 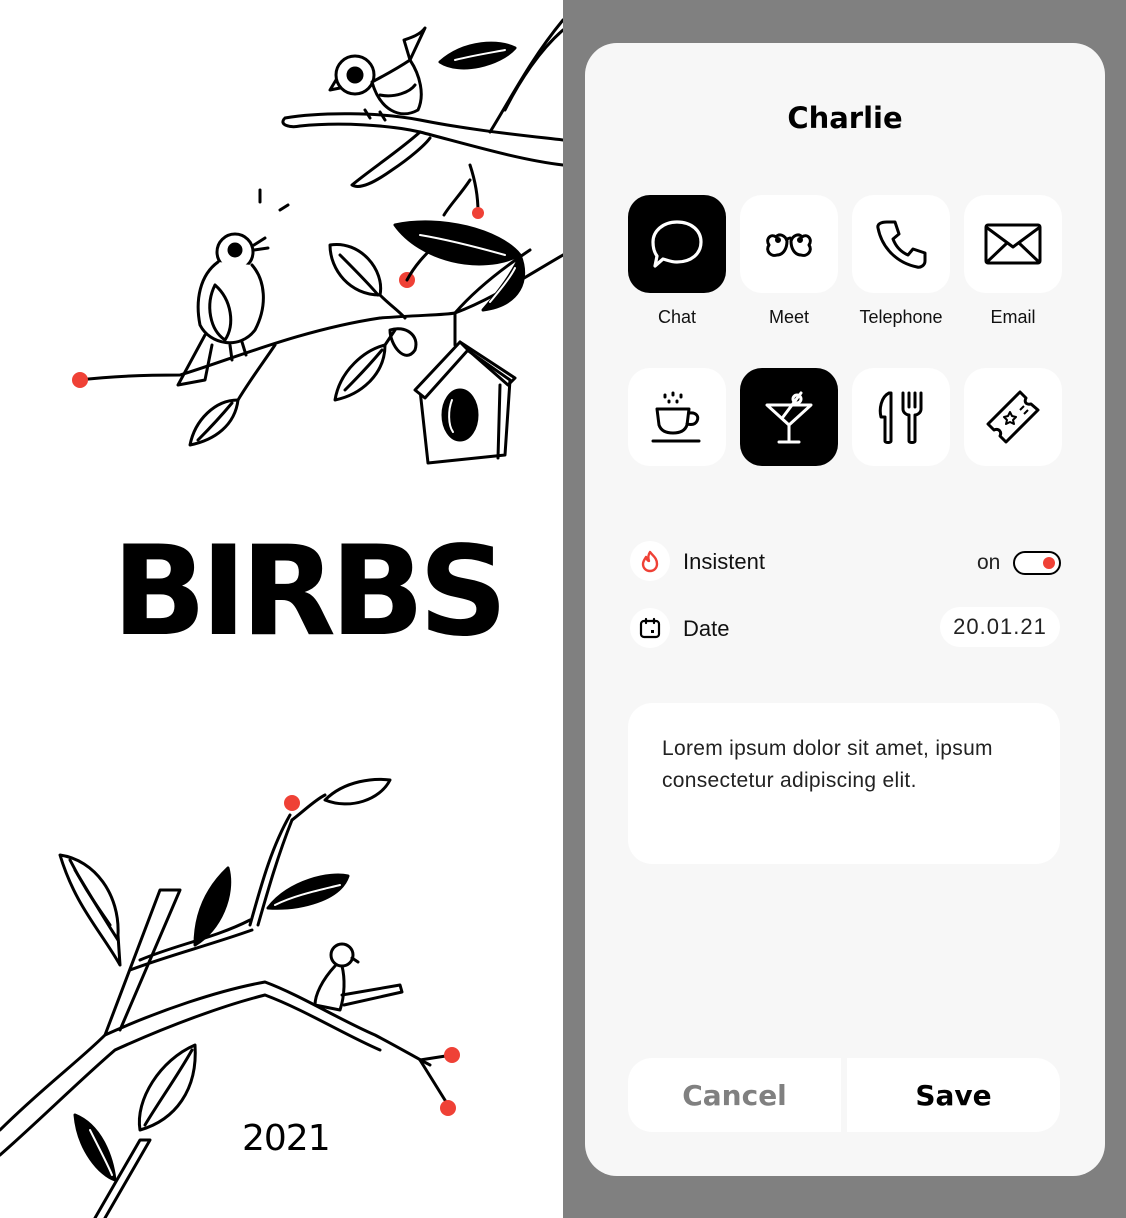 I want to click on insistent-icon-wrap, so click(x=650, y=561).